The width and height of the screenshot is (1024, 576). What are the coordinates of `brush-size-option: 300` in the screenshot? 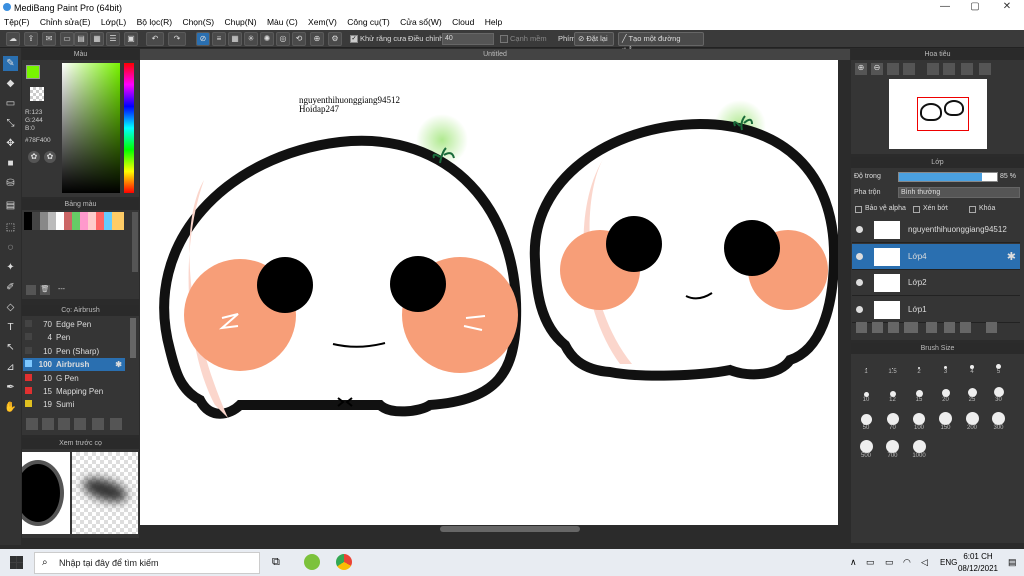 It's located at (999, 421).